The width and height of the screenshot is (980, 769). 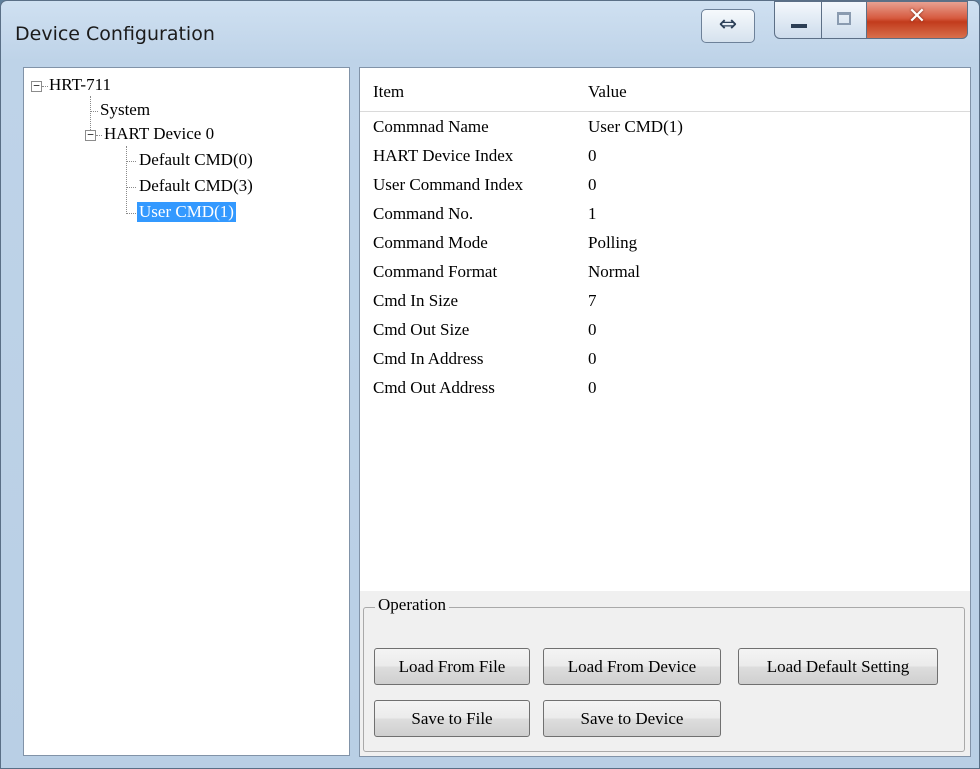 What do you see at coordinates (443, 155) in the screenshot?
I see `item-cell: HART Device Index` at bounding box center [443, 155].